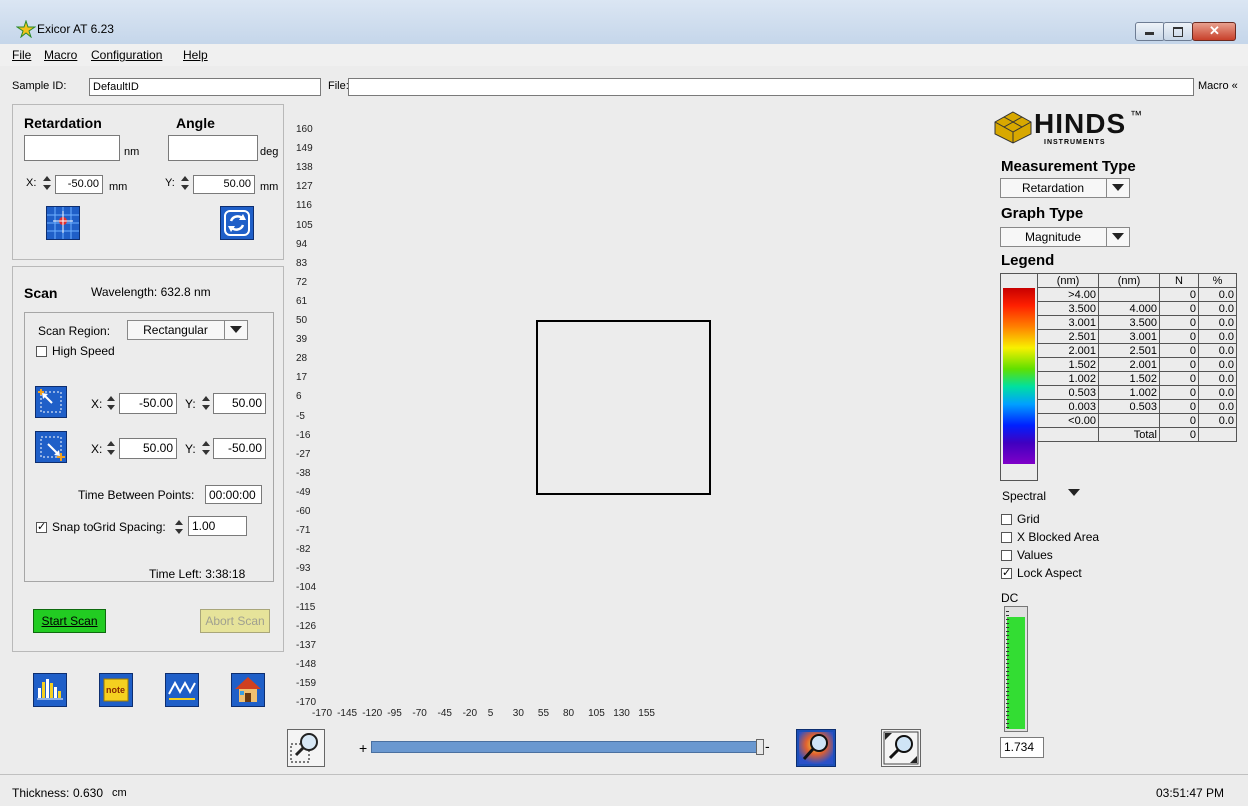  Describe the element at coordinates (51, 402) in the screenshot. I see `set-start-corner-button` at that location.